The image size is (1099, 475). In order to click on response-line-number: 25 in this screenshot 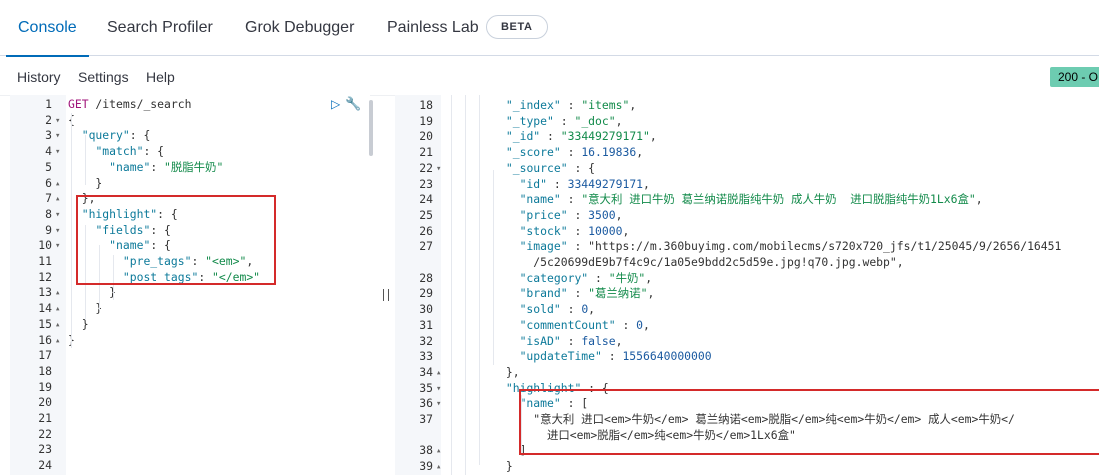, I will do `click(426, 214)`.